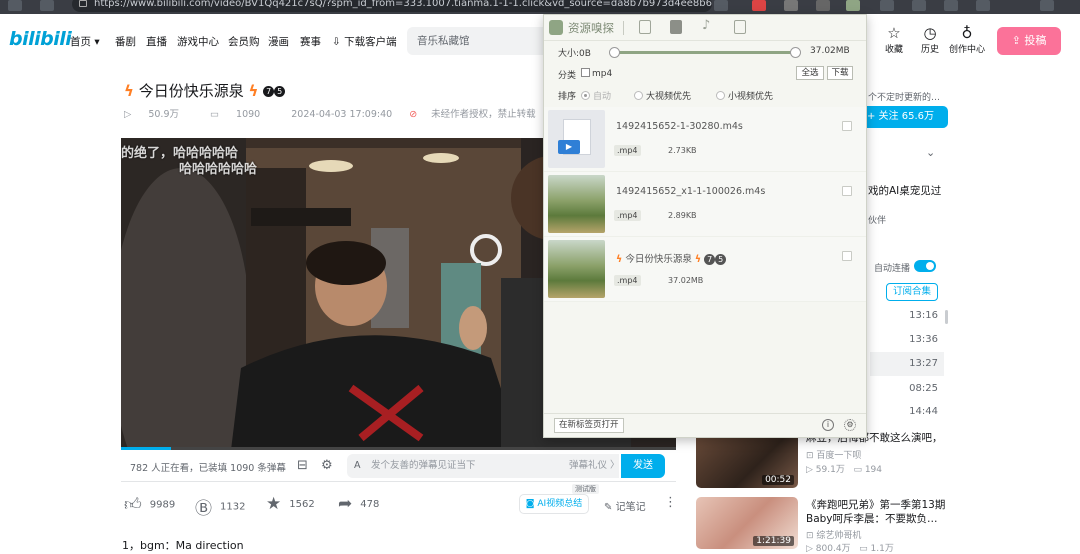  I want to click on bookmark-star-icon, so click(721, 5).